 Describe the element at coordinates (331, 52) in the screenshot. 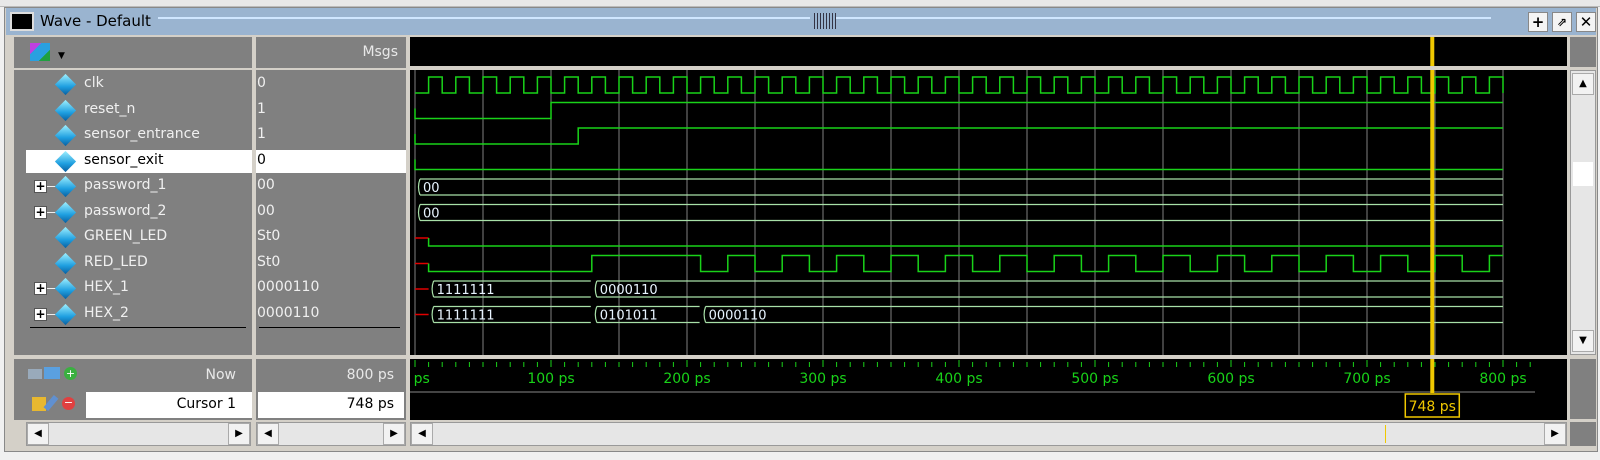

I see `values-header: Msgs` at that location.